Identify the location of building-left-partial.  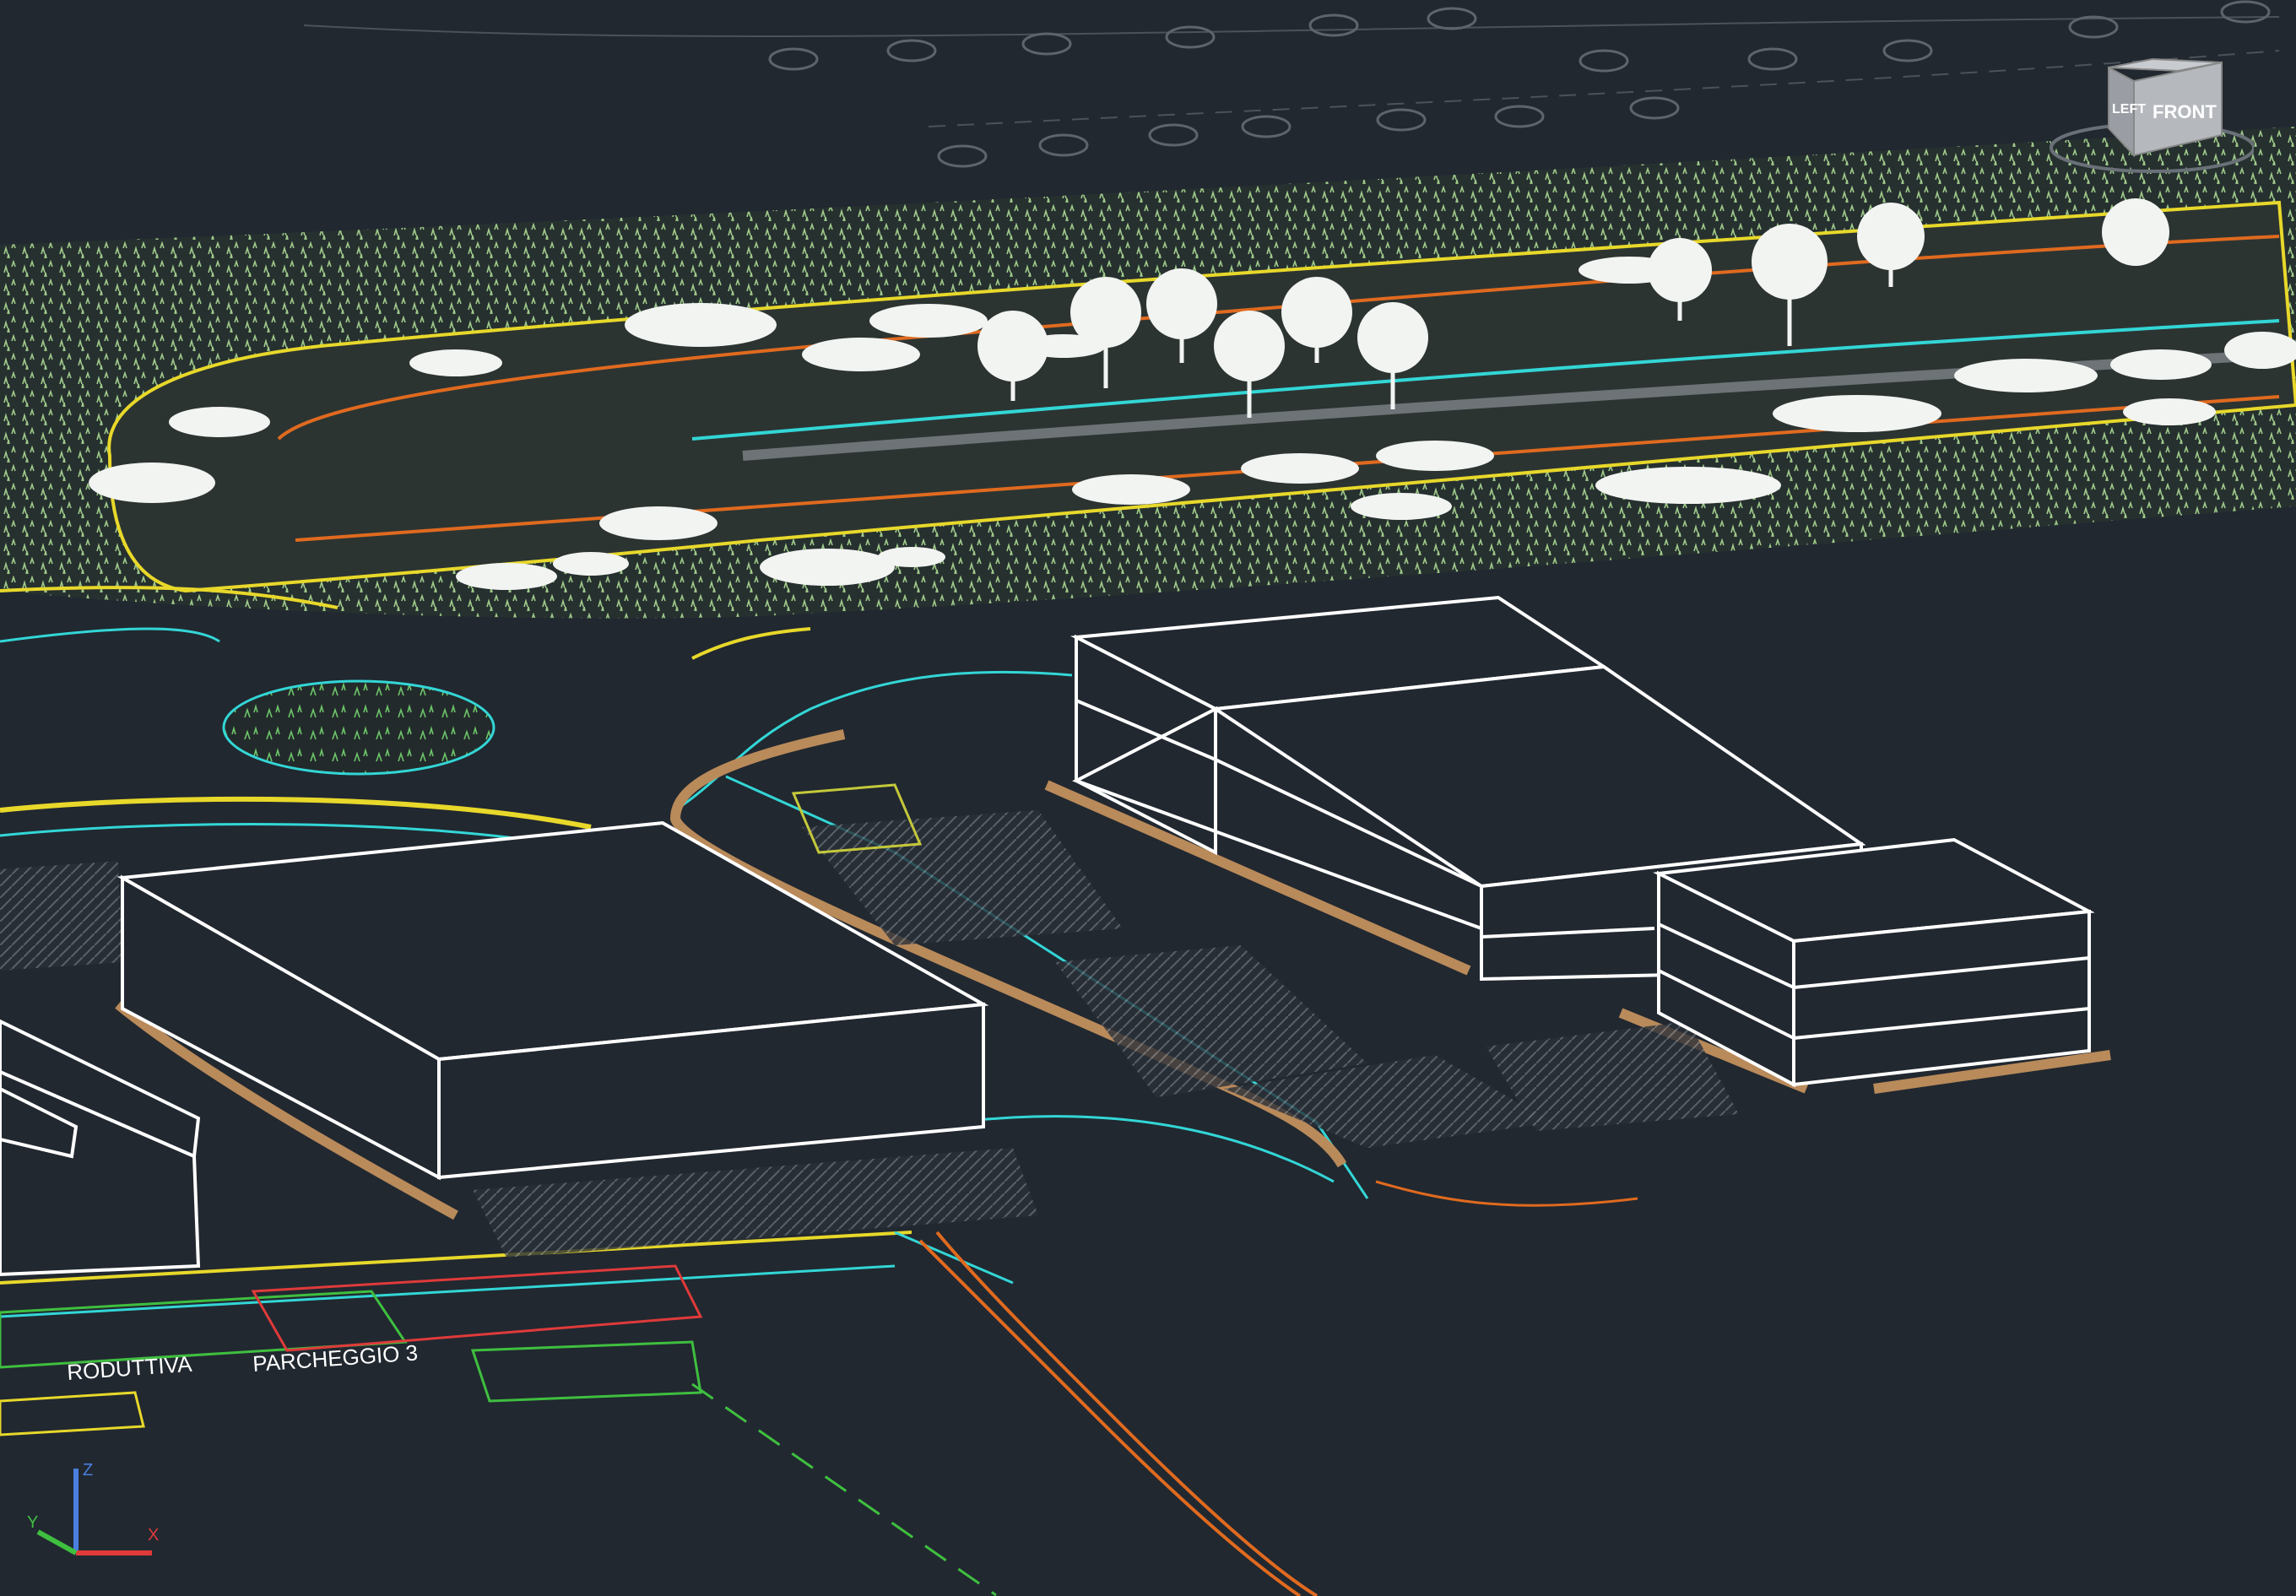
(101, 1148).